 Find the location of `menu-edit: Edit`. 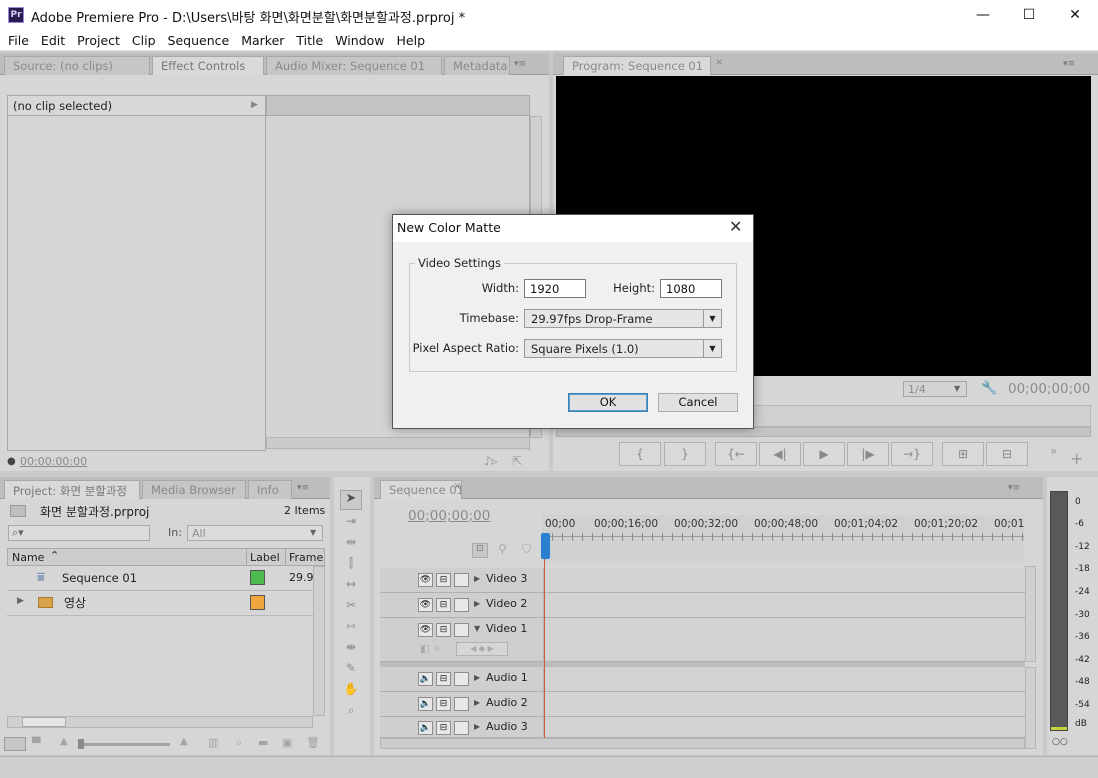

menu-edit: Edit is located at coordinates (53, 40).